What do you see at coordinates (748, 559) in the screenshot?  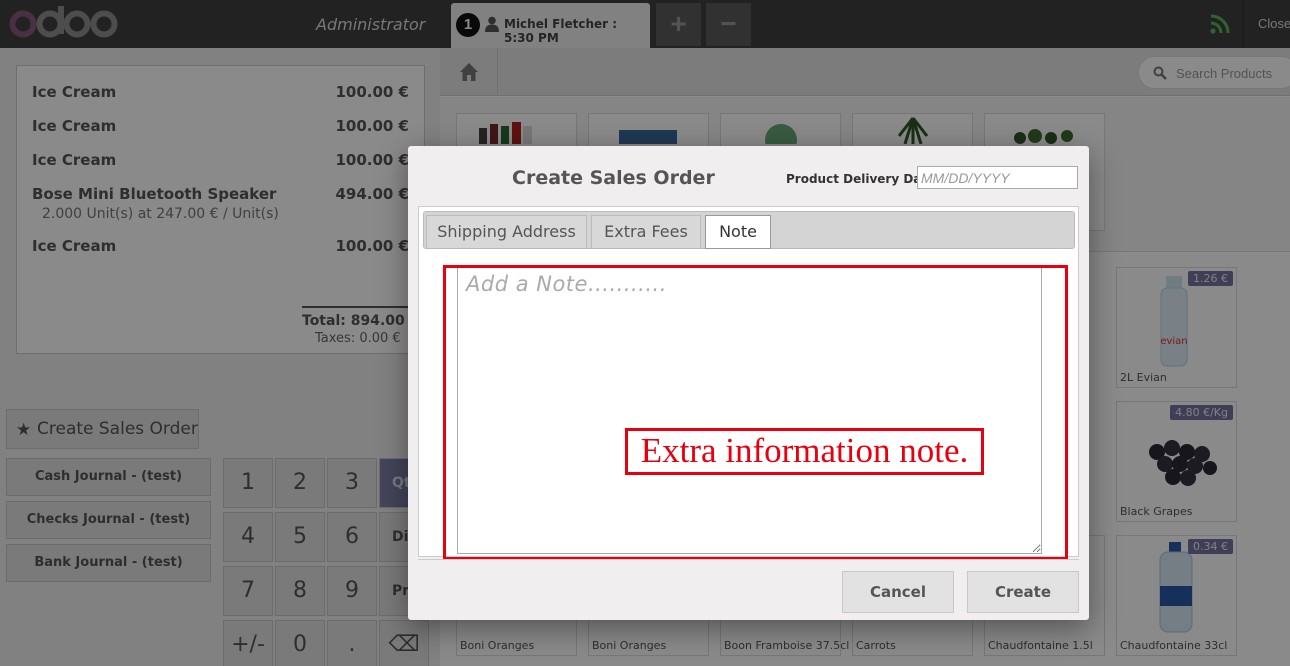 I see `dialog-footer-divider` at bounding box center [748, 559].